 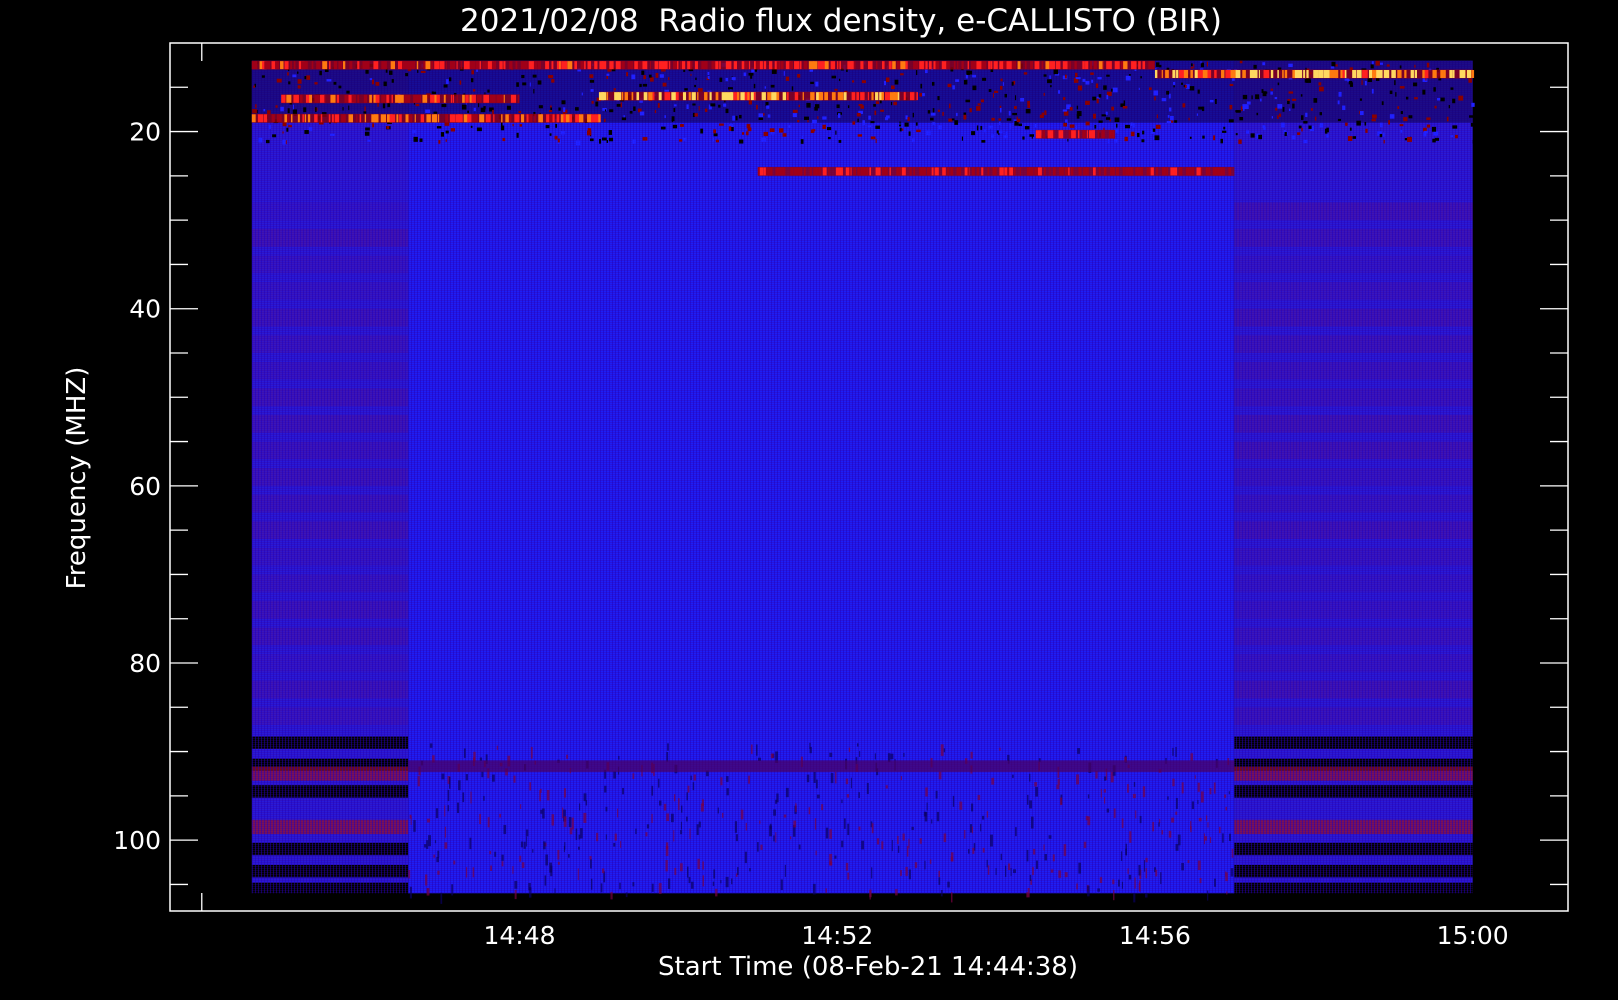 I want to click on y-axis-label: Frequency (MHZ), so click(x=77, y=478).